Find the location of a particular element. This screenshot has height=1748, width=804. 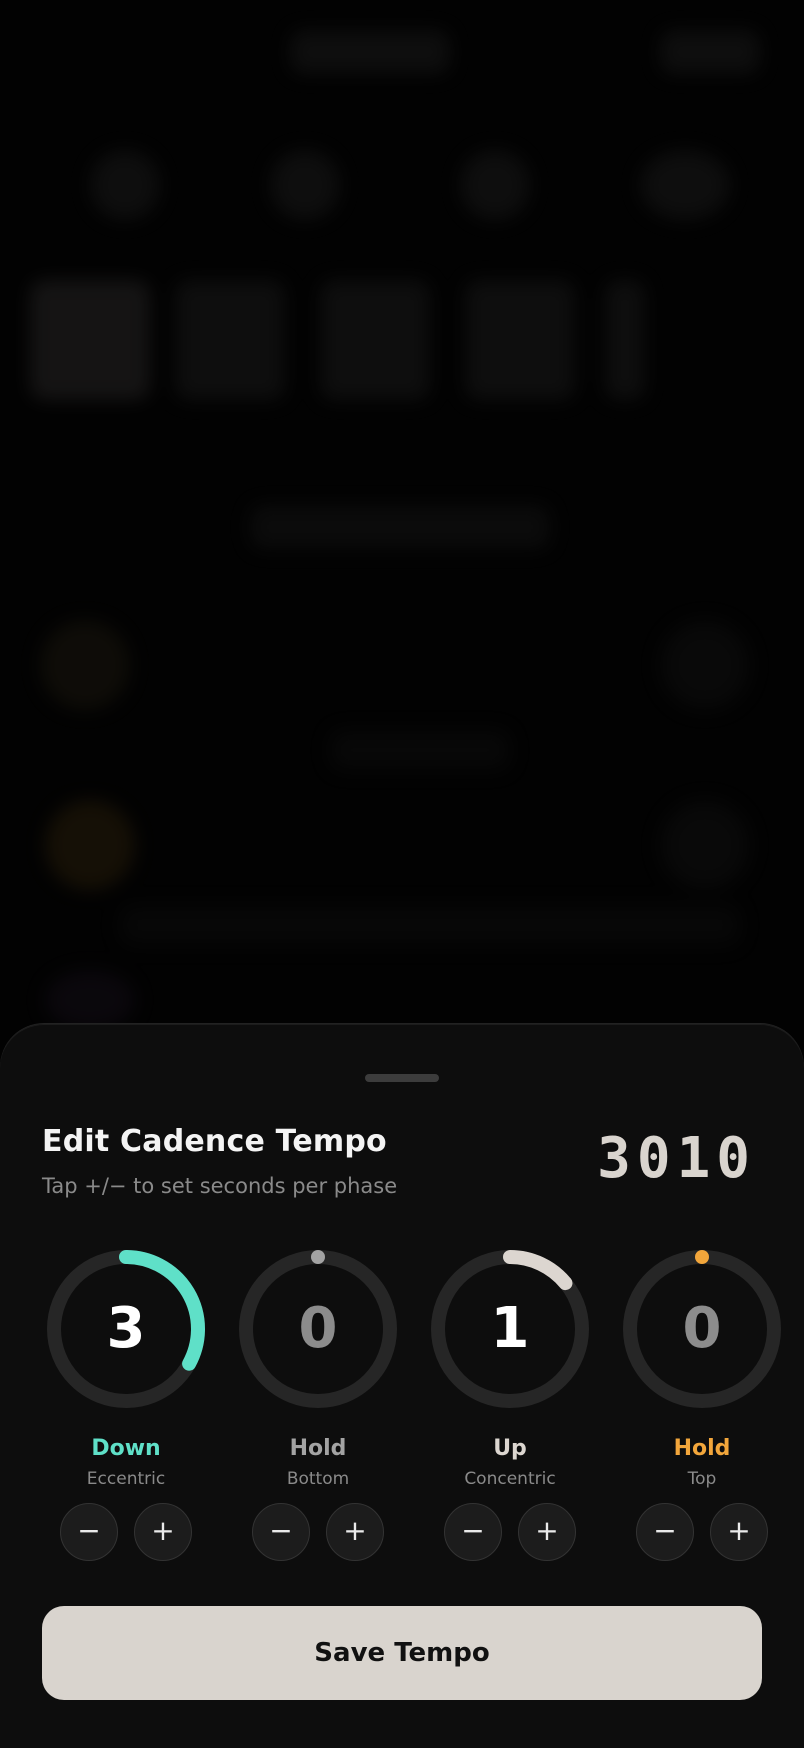

sheet-title: Edit Cadence Tempo is located at coordinates (214, 1141).